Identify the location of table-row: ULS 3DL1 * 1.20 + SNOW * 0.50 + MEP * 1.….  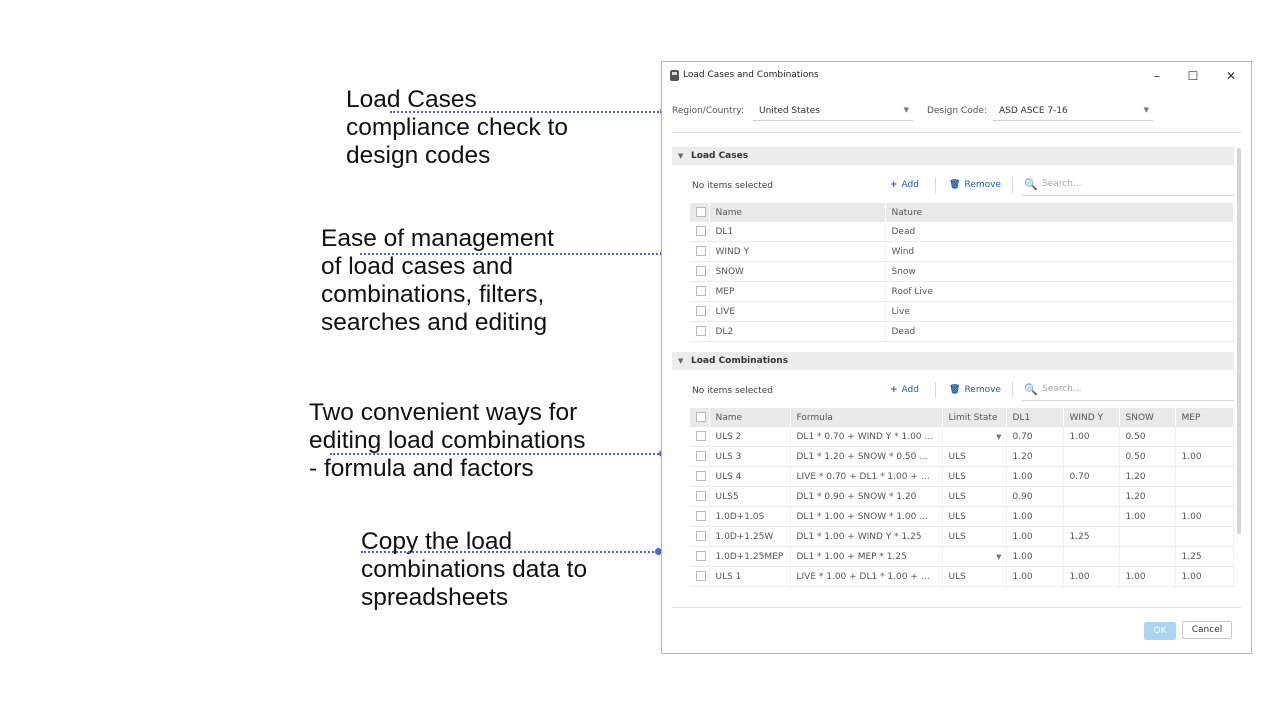
(962, 456).